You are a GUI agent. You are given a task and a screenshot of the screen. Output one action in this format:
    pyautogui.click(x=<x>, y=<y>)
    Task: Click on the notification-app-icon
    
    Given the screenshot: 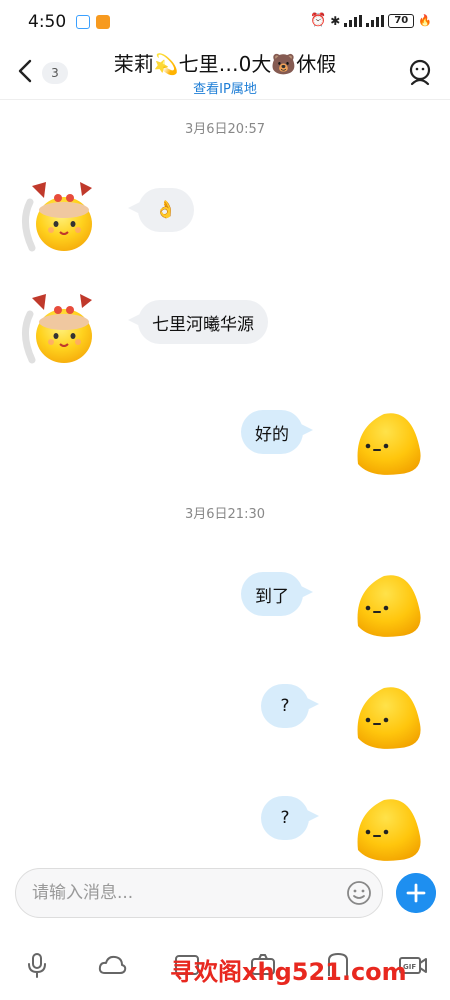 What is the action you would take?
    pyautogui.click(x=83, y=22)
    